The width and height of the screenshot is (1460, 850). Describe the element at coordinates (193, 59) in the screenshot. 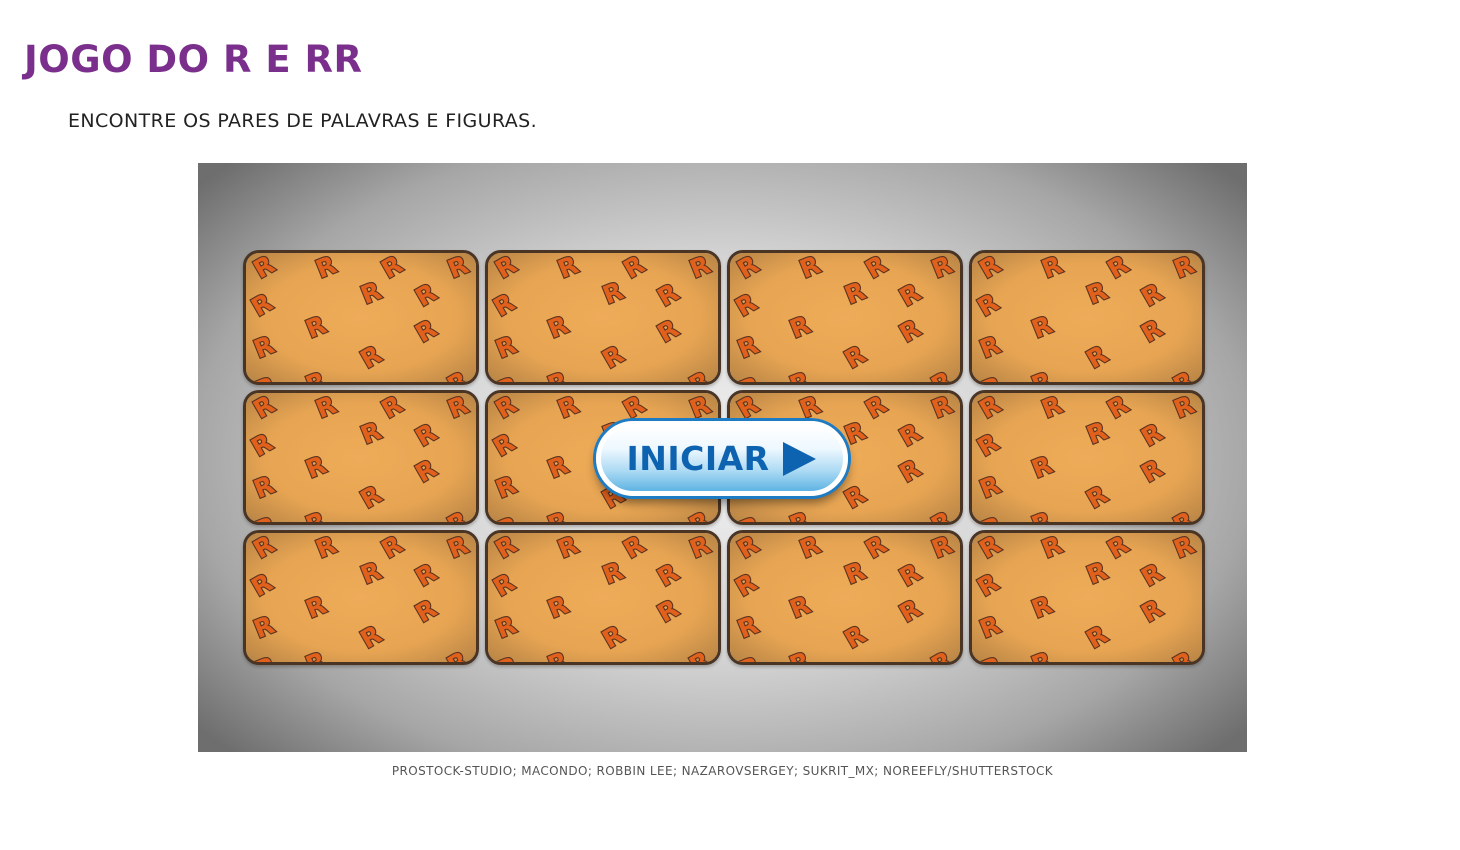

I see `page-title: JOGO DO R E RR` at that location.